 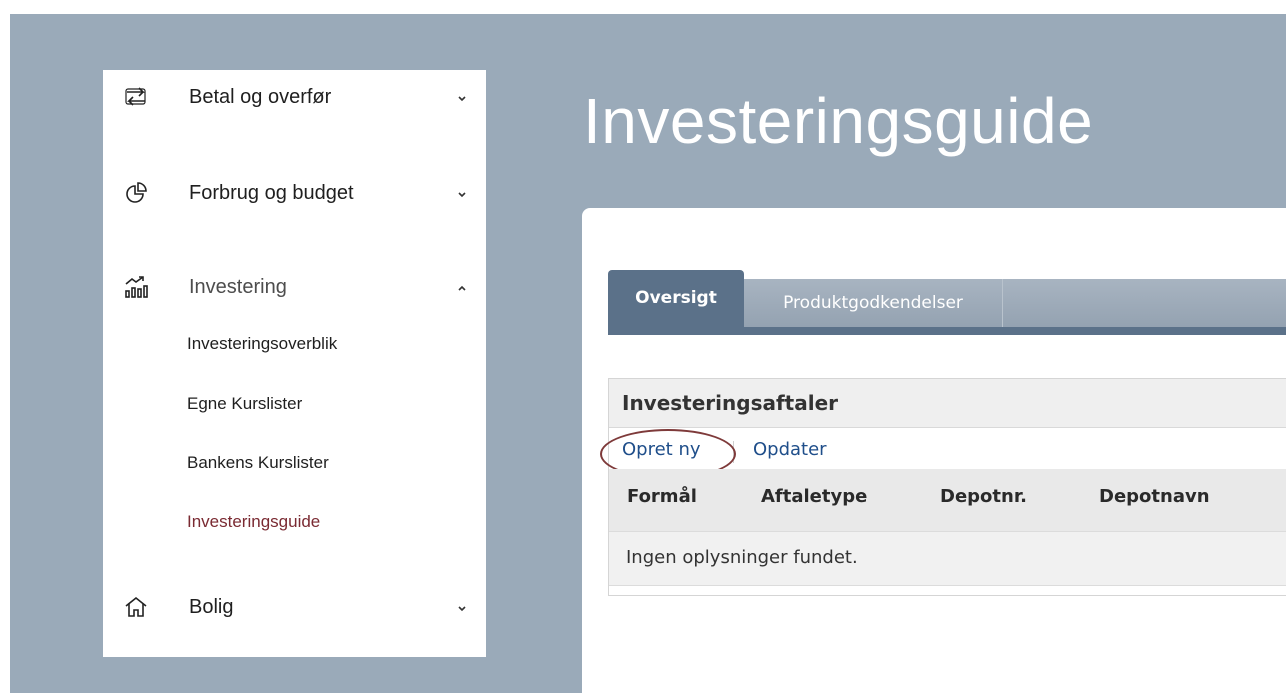 I want to click on tab-oversigt: Oversigt, so click(x=676, y=298).